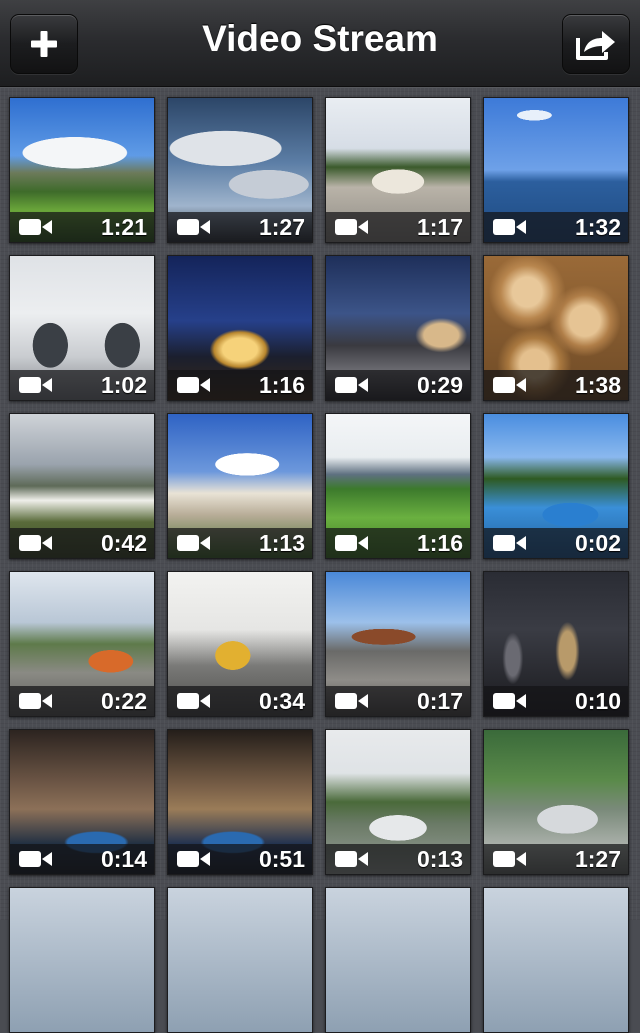  Describe the element at coordinates (556, 486) in the screenshot. I see `video-thumbnail: 0:02` at that location.